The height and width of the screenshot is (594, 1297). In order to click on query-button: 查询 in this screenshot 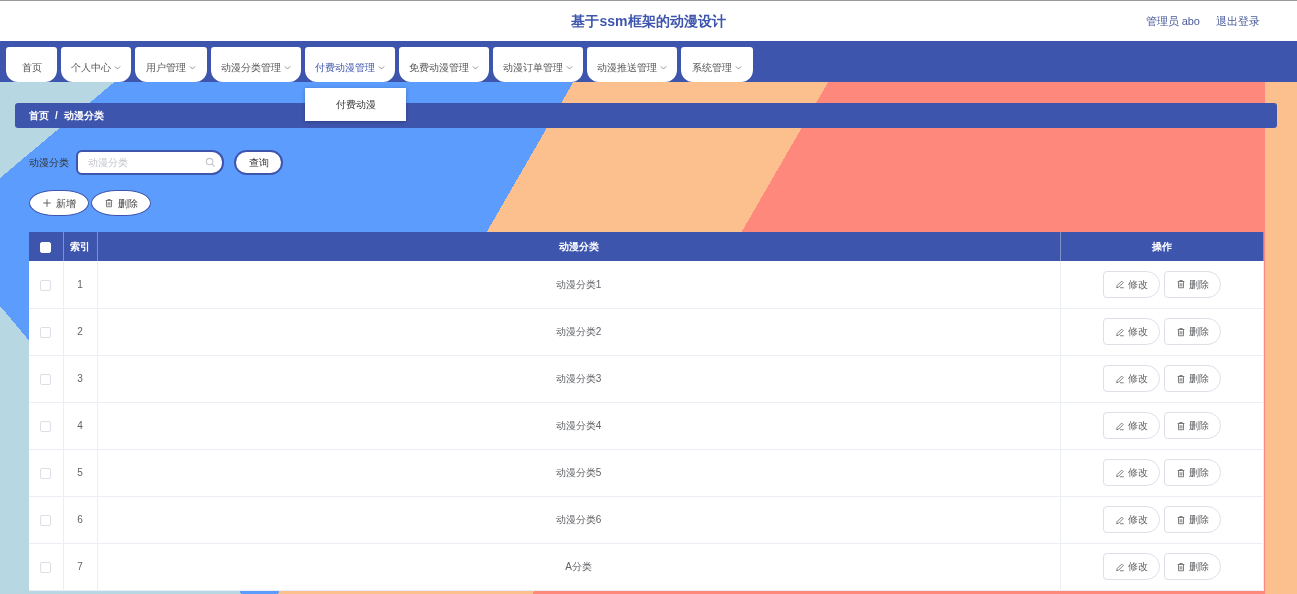, I will do `click(258, 162)`.